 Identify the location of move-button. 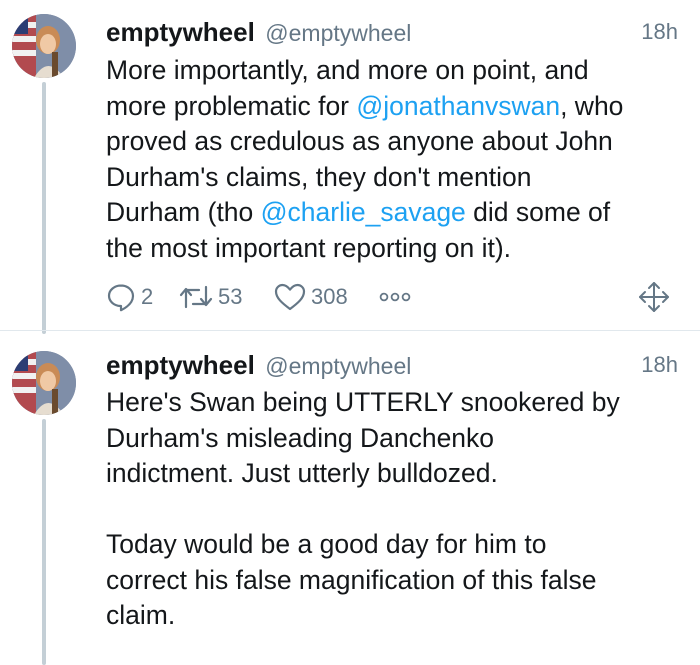
(654, 297).